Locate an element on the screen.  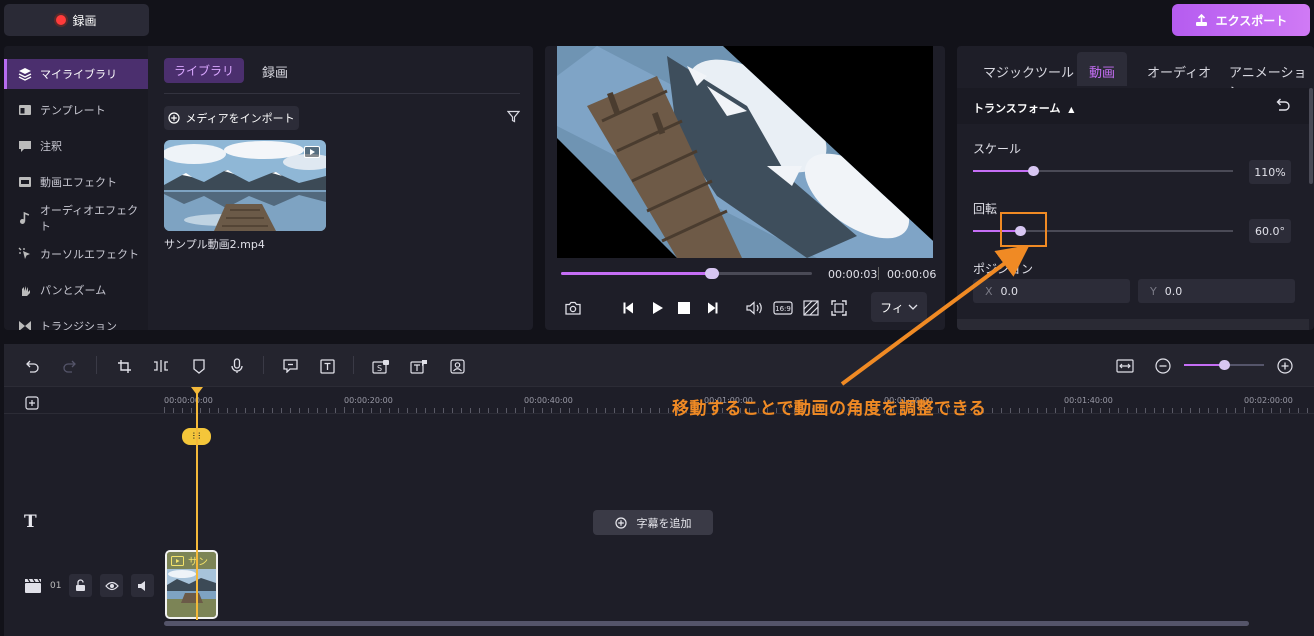
fit-timeline-icon is located at coordinates (1125, 366).